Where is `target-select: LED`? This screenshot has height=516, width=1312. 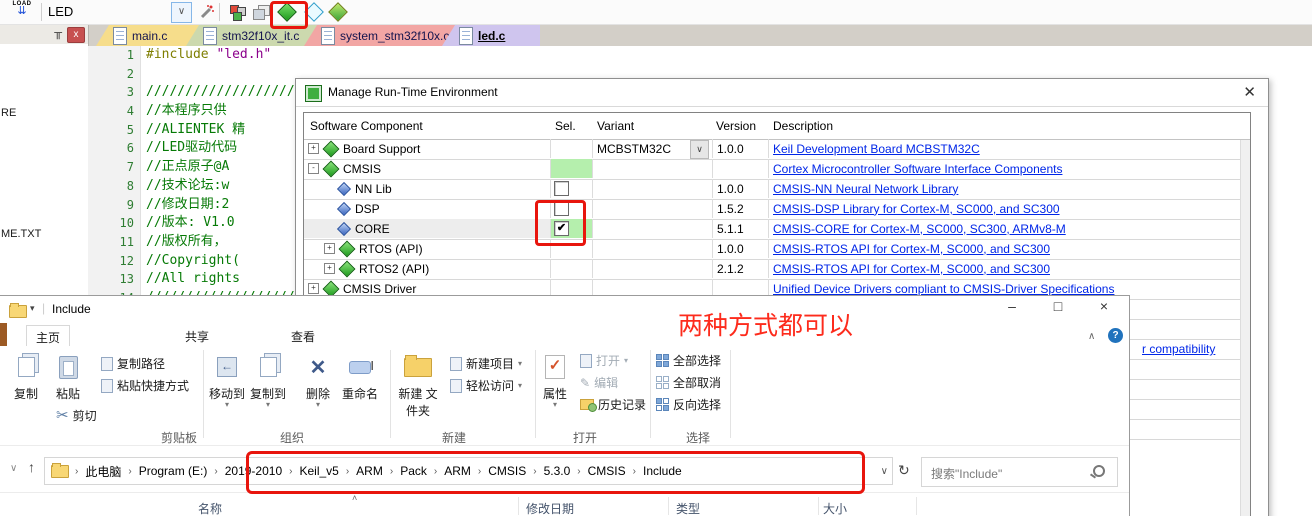 target-select: LED is located at coordinates (60, 11).